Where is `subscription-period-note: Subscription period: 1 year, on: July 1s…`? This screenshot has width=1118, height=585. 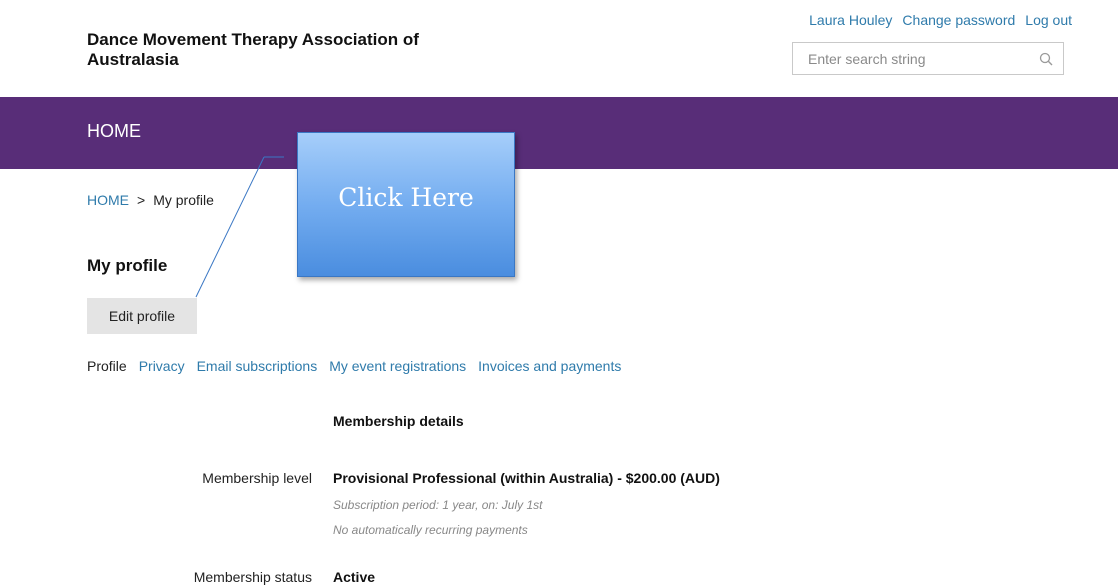
subscription-period-note: Subscription period: 1 year, on: July 1s… is located at coordinates (438, 505).